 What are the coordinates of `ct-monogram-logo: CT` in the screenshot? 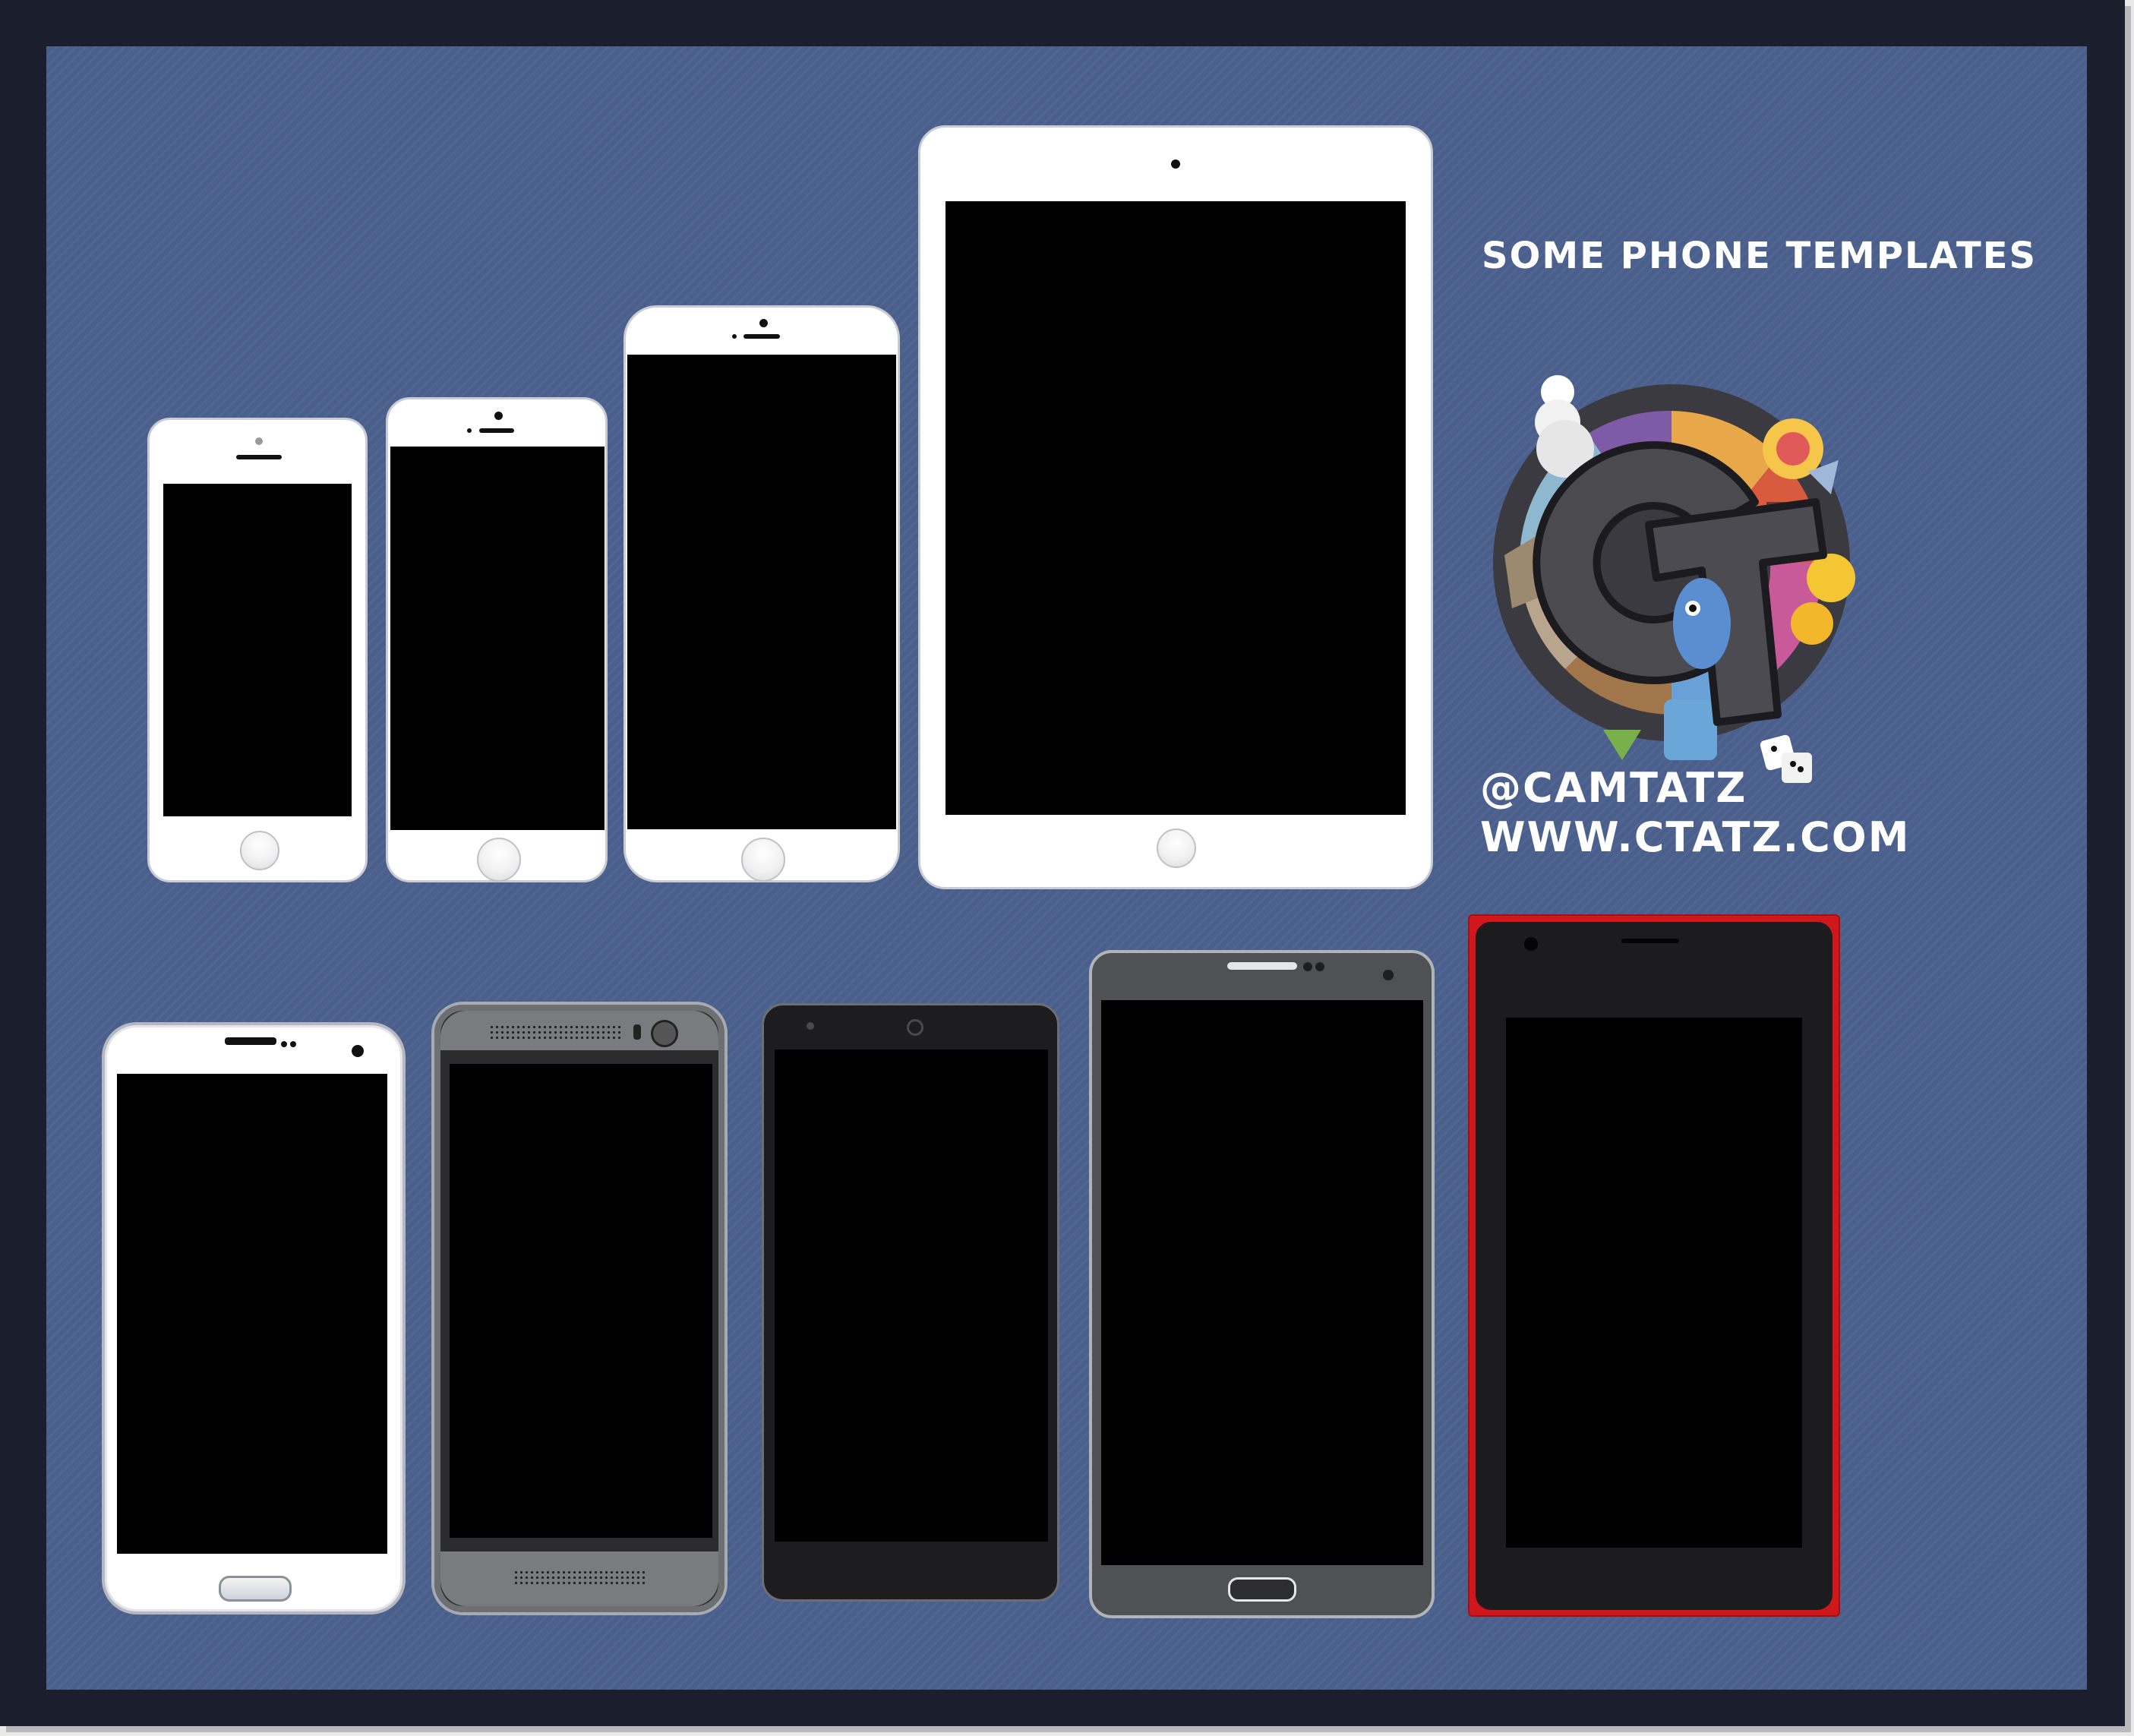 It's located at (1686, 556).